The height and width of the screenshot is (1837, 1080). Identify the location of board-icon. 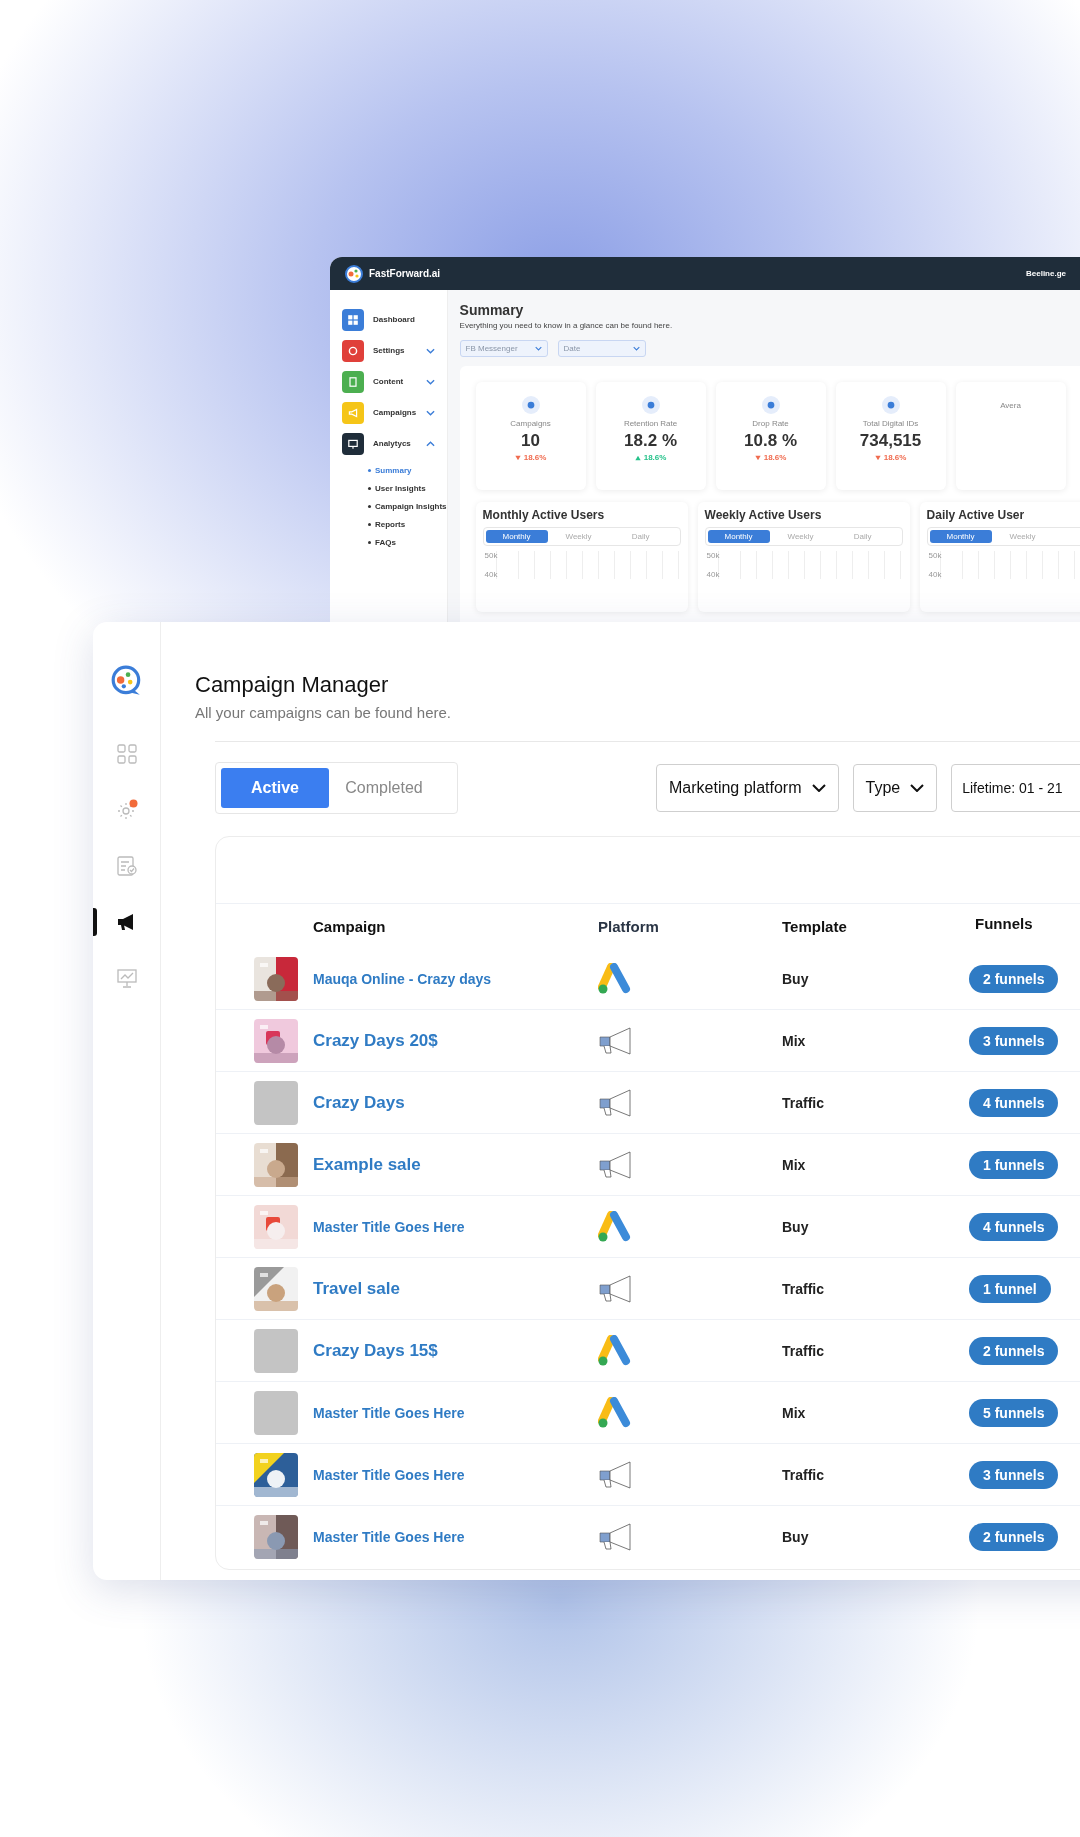
(126, 978).